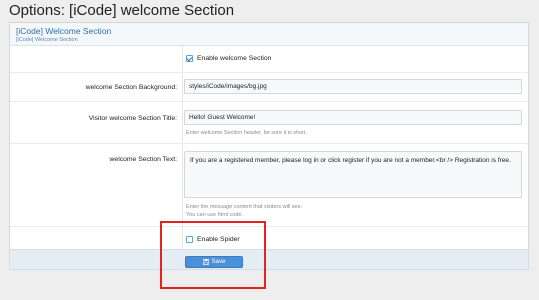  Describe the element at coordinates (213, 255) in the screenshot. I see `highlight-box` at that location.